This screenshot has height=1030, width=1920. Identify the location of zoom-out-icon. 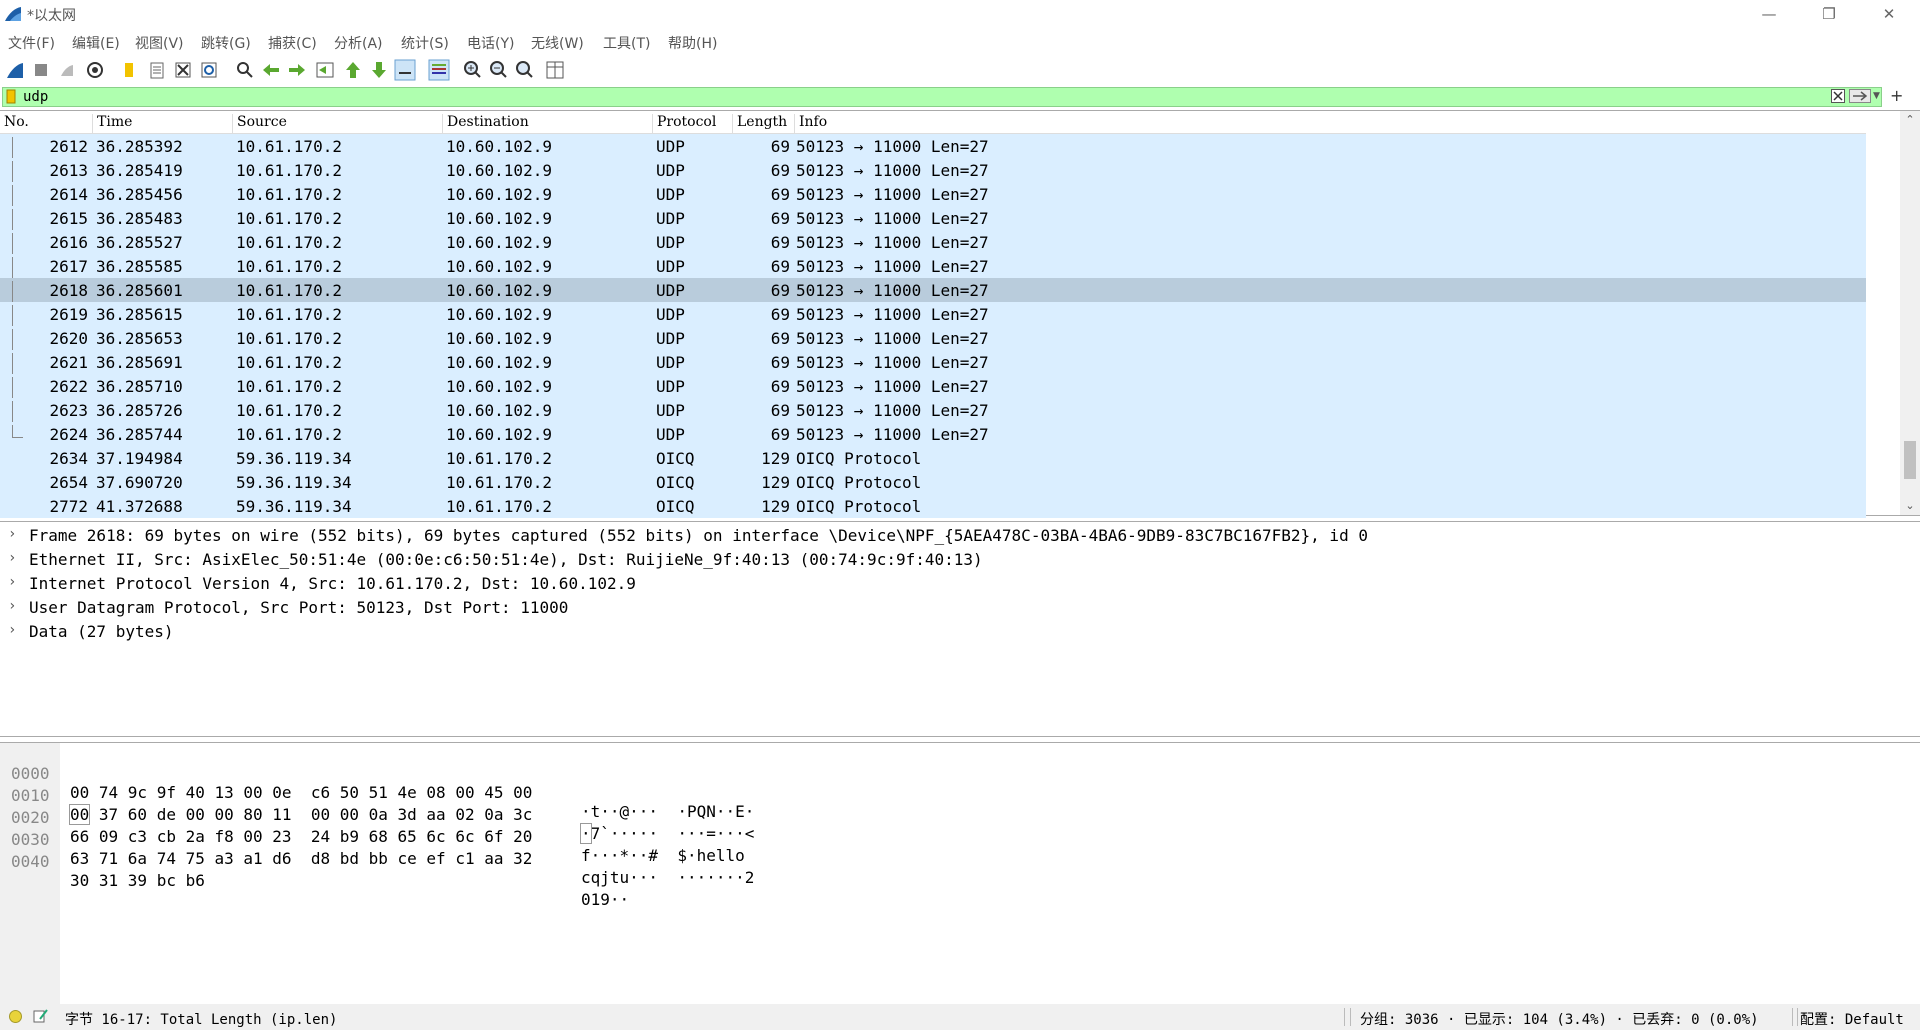
(499, 70).